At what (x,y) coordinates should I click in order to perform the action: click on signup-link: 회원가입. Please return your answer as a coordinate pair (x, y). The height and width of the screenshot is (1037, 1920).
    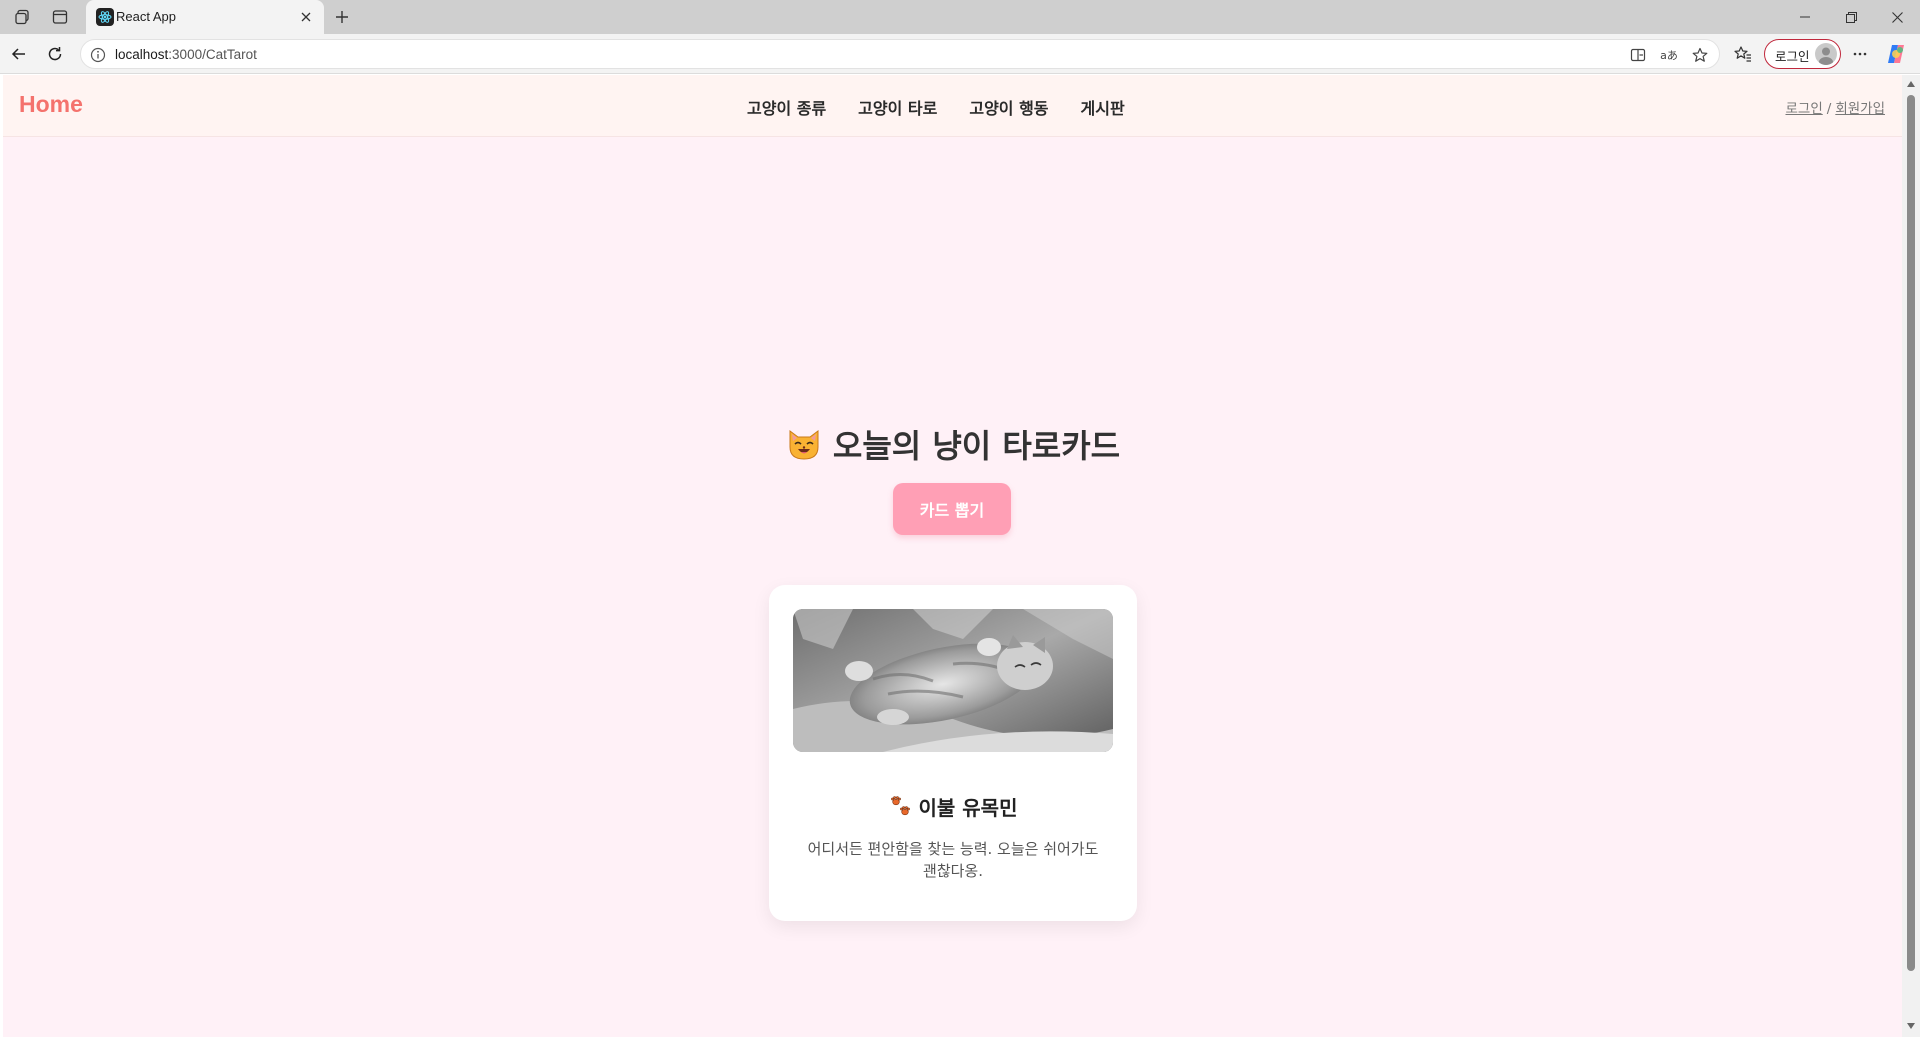
    Looking at the image, I should click on (1860, 109).